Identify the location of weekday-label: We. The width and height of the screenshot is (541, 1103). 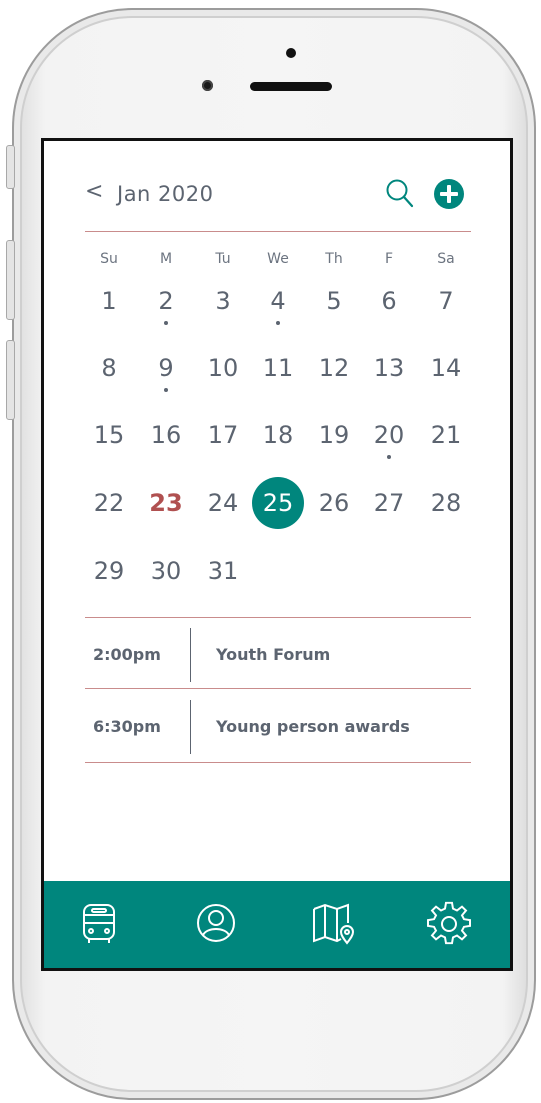
(278, 259).